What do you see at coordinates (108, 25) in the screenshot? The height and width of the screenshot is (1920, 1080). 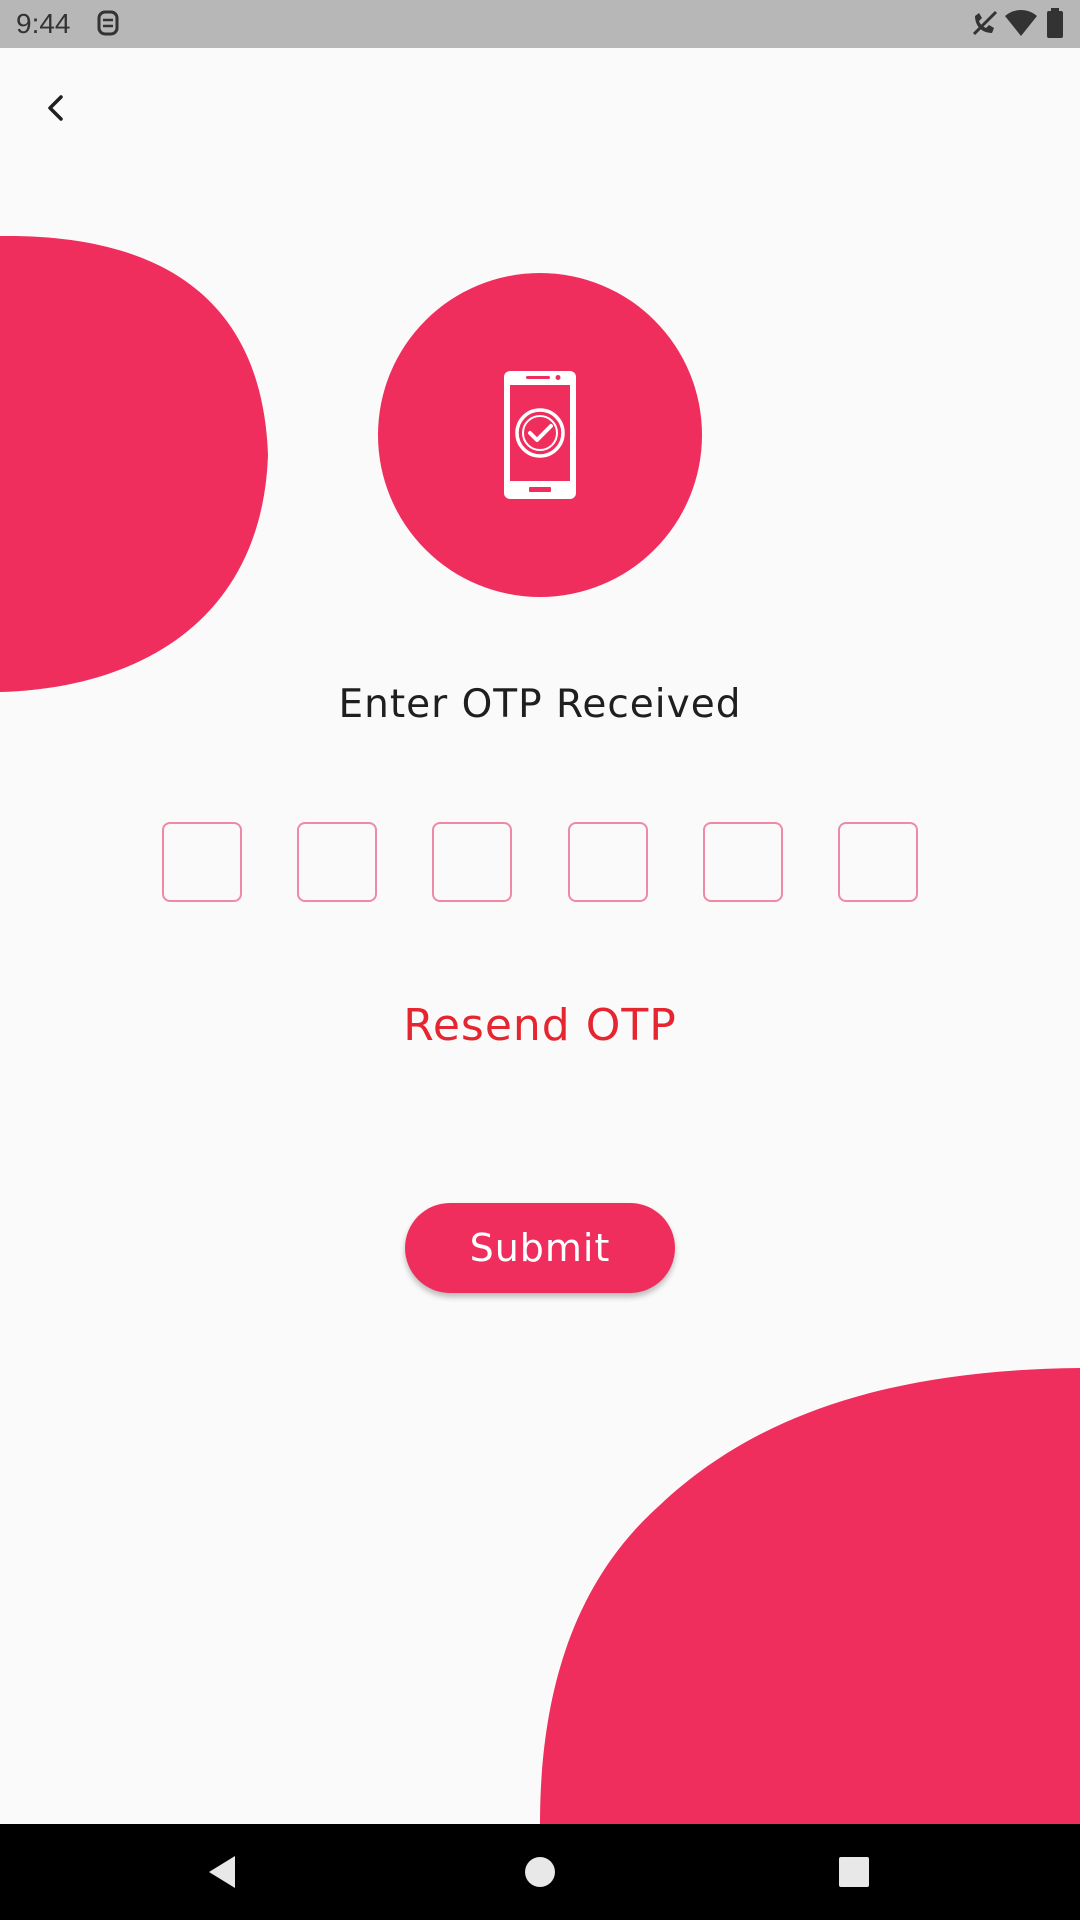 I see `notification-icon` at bounding box center [108, 25].